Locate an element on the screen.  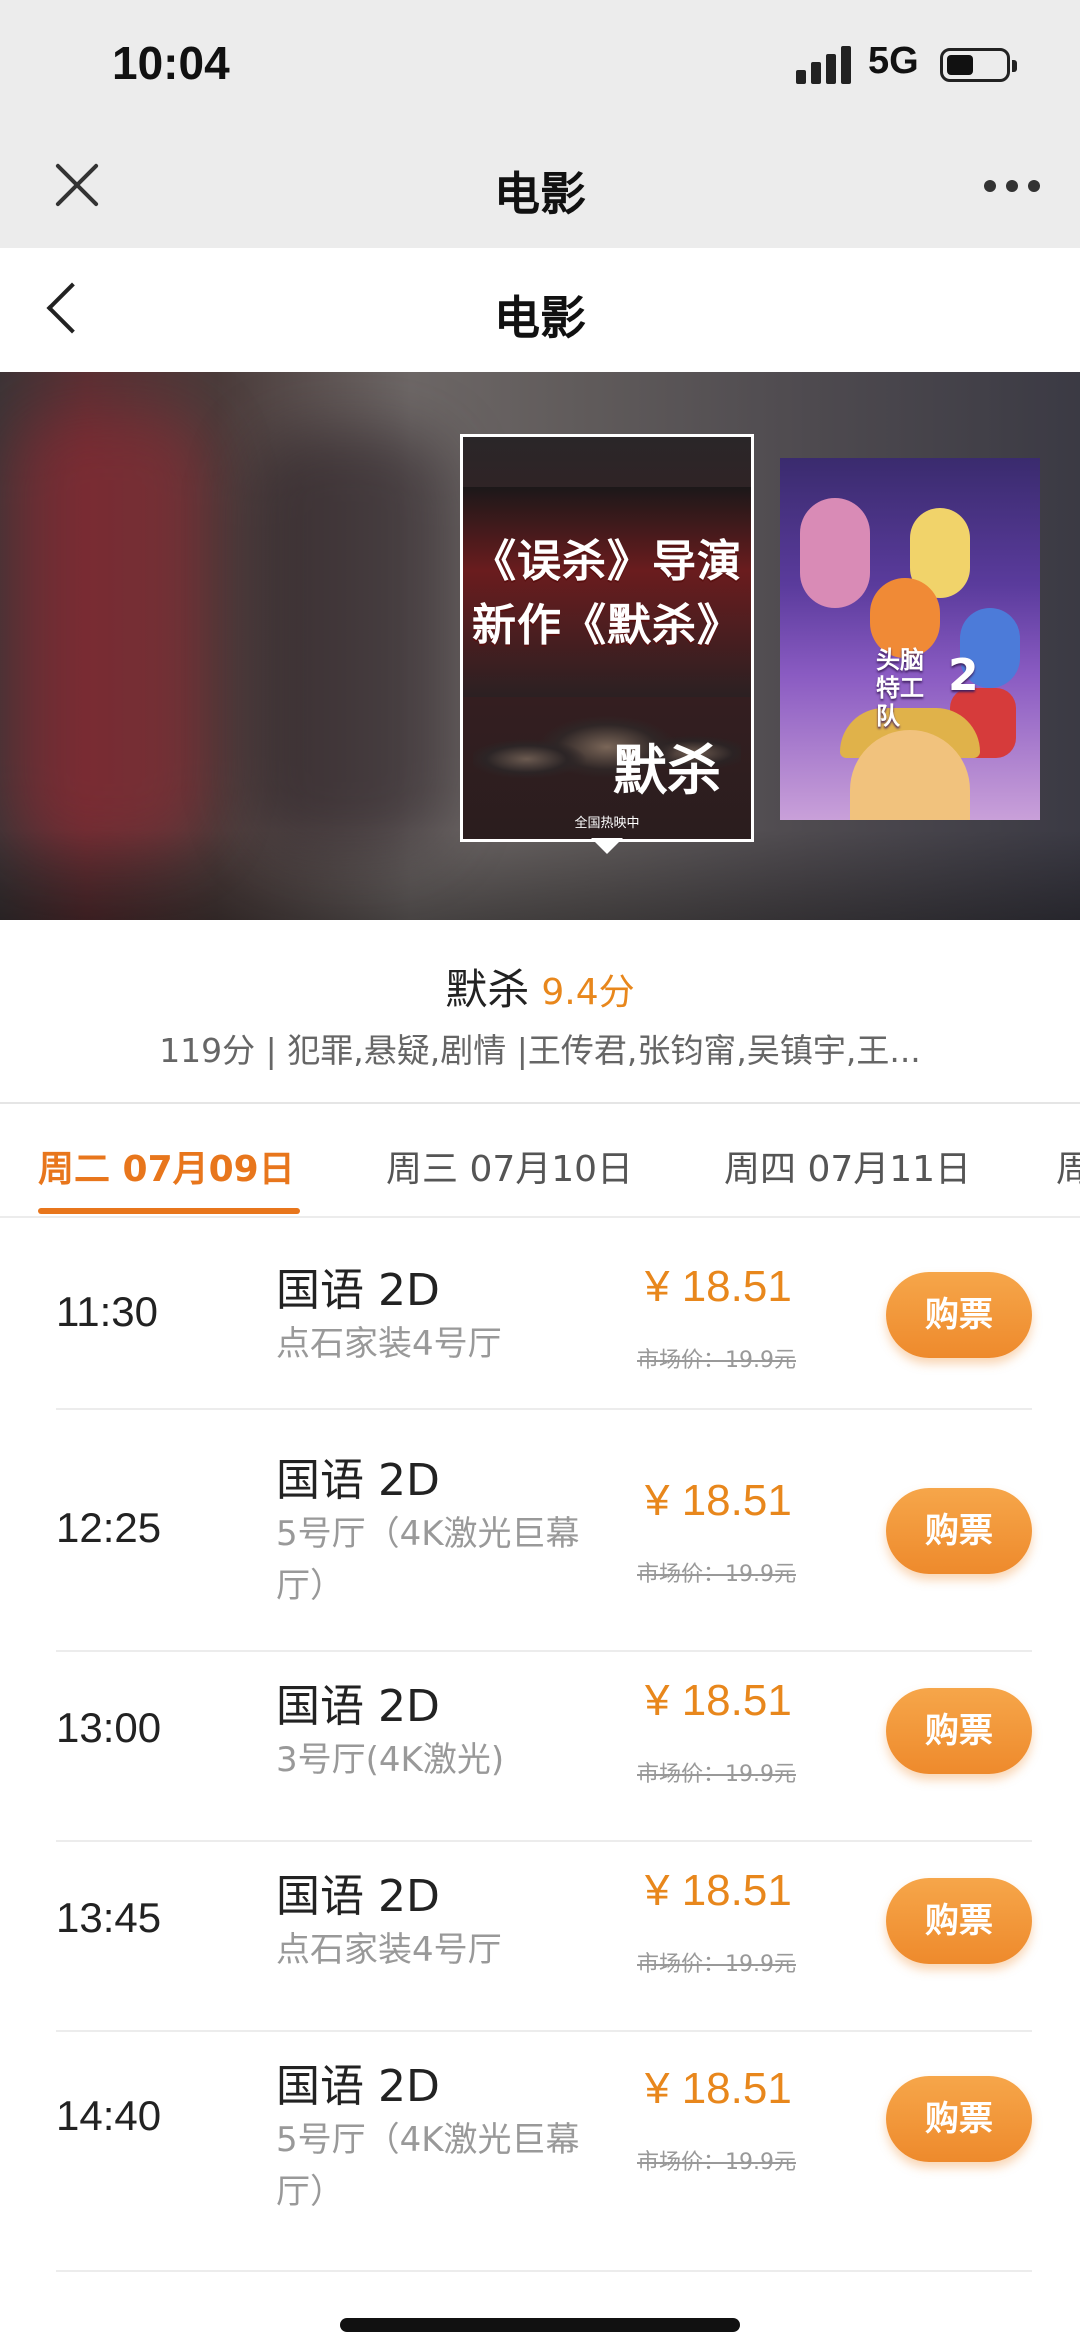
battery-icon is located at coordinates (978, 65).